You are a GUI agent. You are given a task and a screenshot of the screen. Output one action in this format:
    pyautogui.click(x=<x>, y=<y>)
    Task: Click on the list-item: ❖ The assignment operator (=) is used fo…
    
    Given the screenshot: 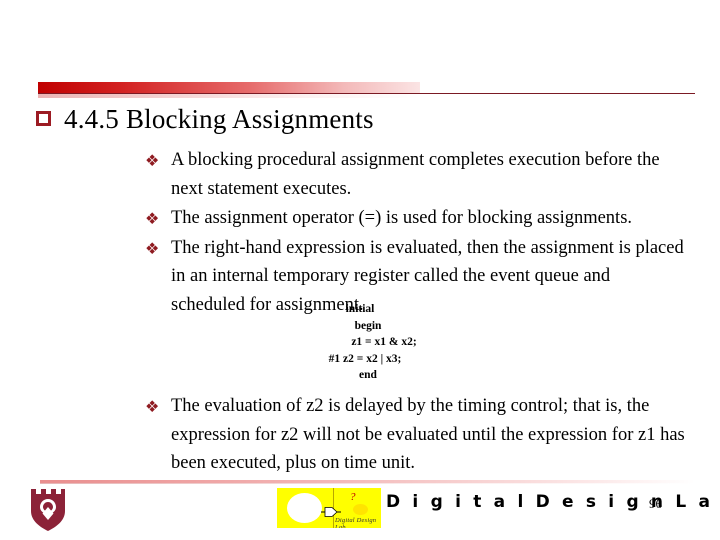 What is the action you would take?
    pyautogui.click(x=415, y=218)
    